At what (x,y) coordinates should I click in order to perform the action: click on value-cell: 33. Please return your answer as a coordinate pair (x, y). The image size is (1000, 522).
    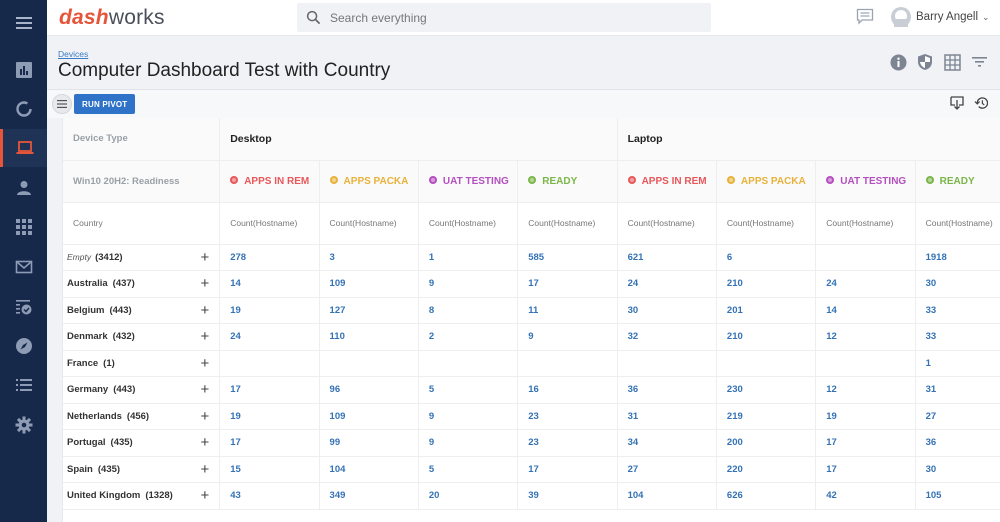
    Looking at the image, I should click on (957, 310).